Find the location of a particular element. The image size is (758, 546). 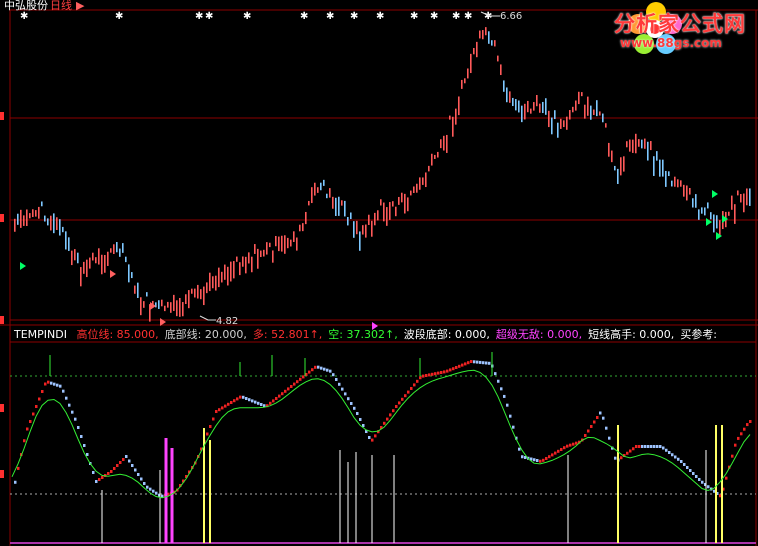

indicator-name: TEMPINDI is located at coordinates (40, 334).